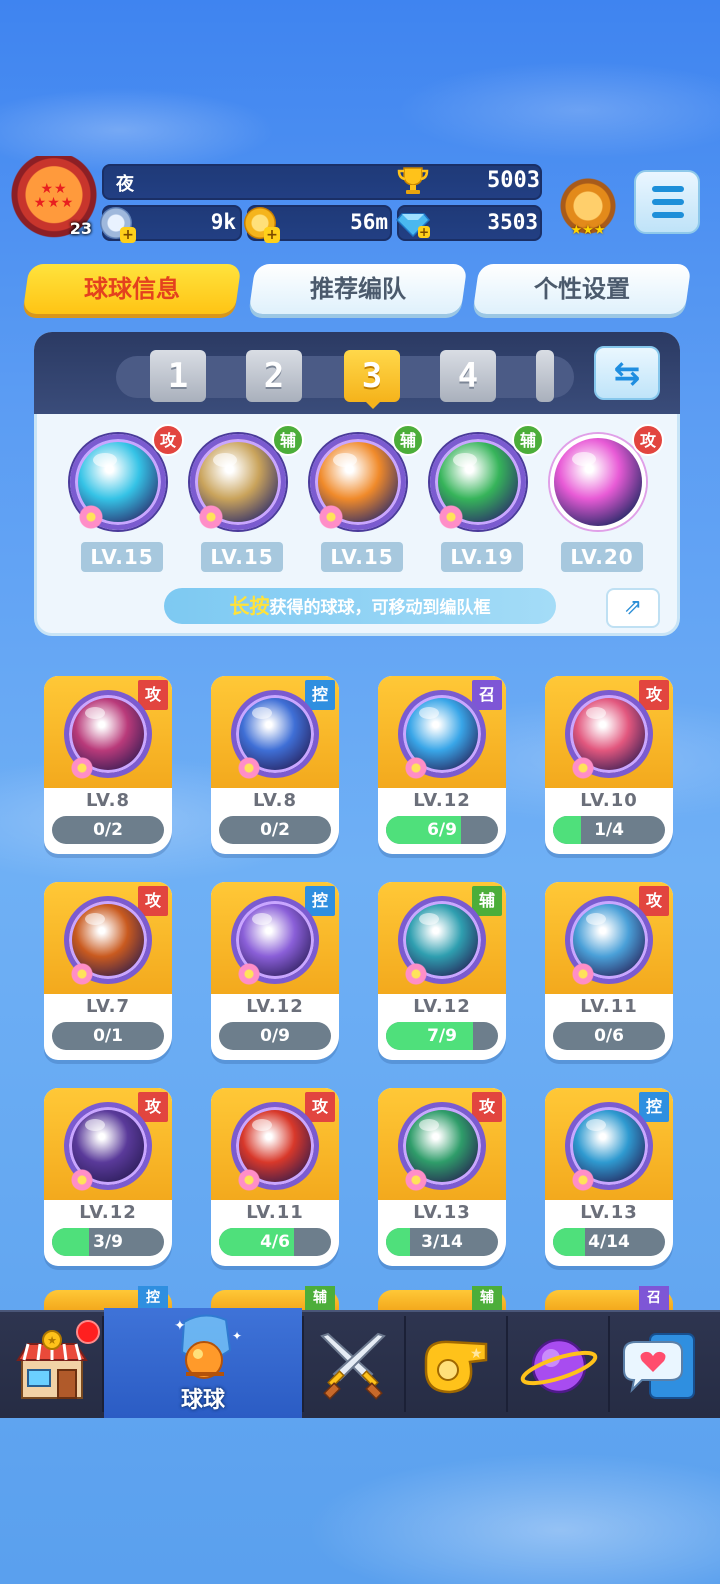 The width and height of the screenshot is (720, 1584). I want to click on ball-card: 召 LV.12 6/9, so click(442, 765).